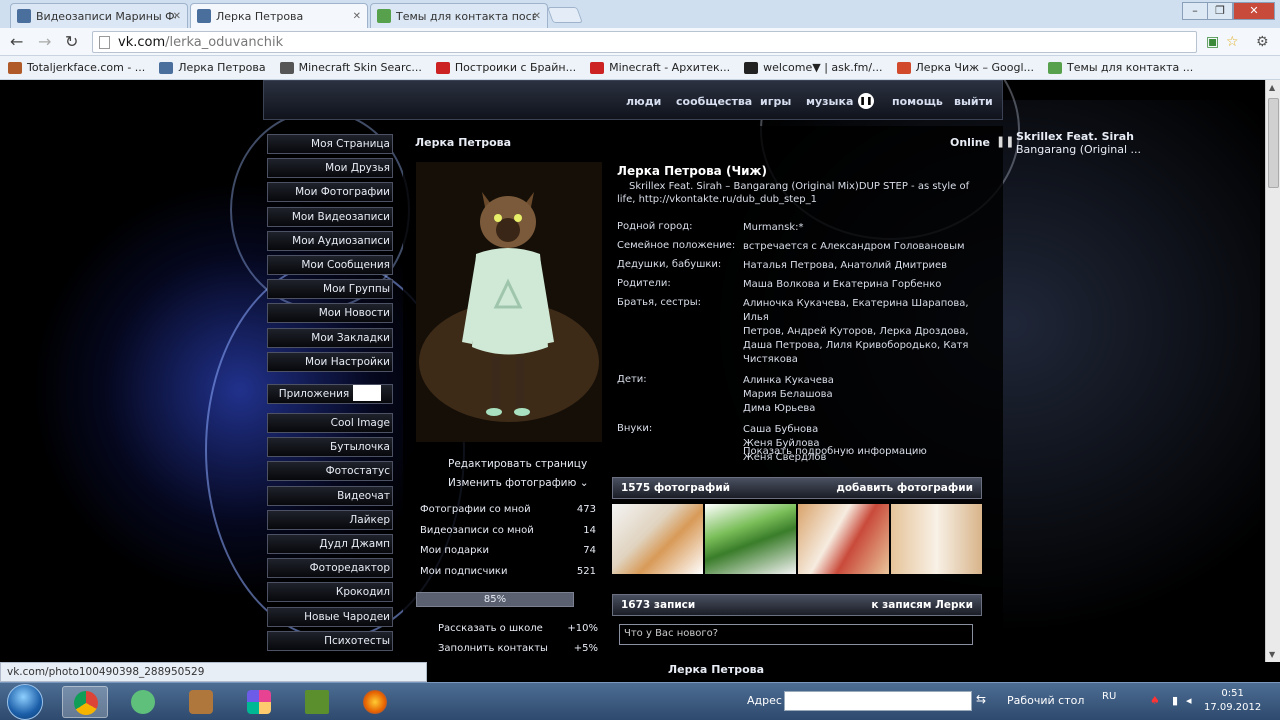  I want to click on star-icon: ☆, so click(1232, 42).